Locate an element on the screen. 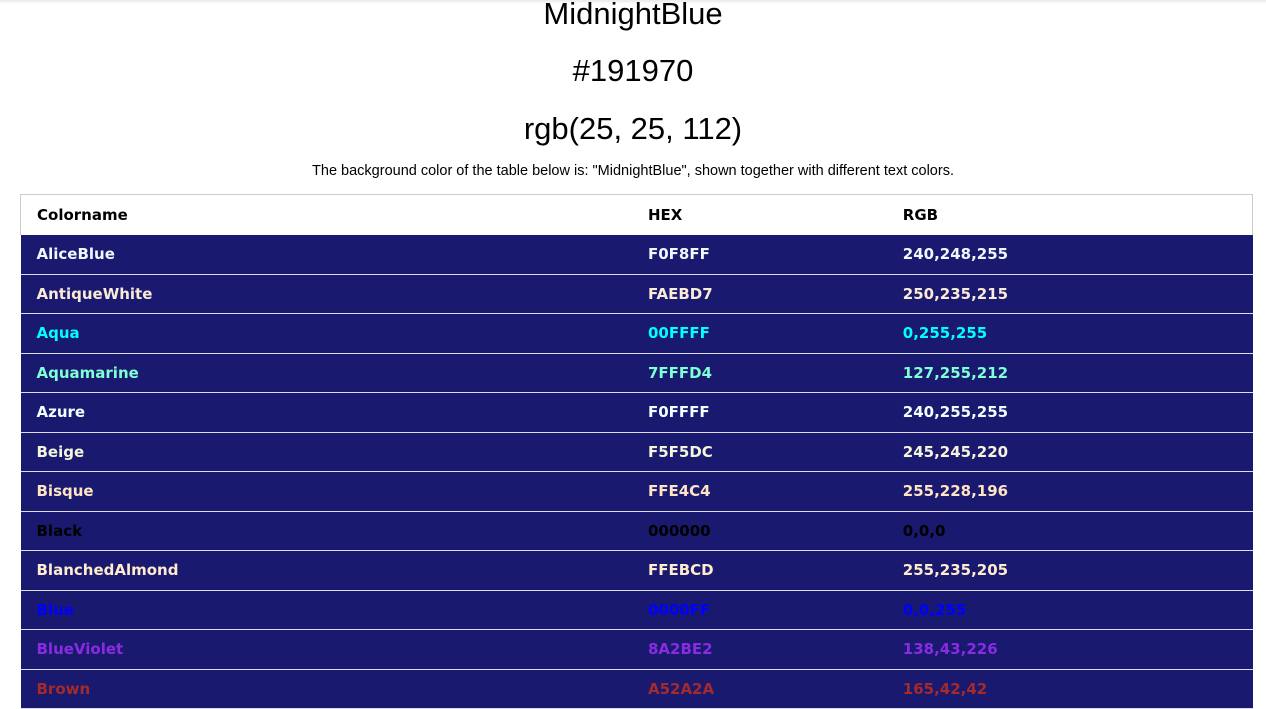 This screenshot has height=709, width=1266. table-row: Aqua 00FFFF 0,255,255 is located at coordinates (636, 333).